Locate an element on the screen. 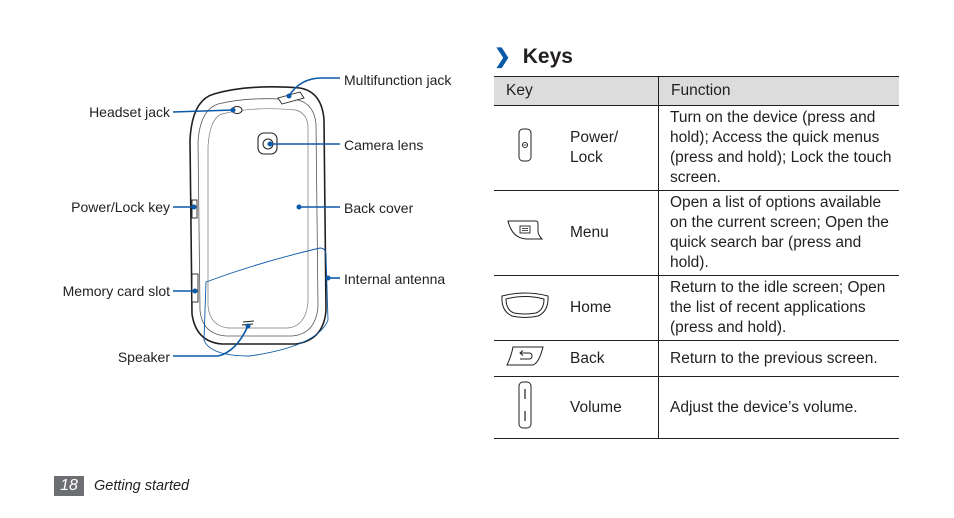  callout-back-cover: Back cover is located at coordinates (379, 208).